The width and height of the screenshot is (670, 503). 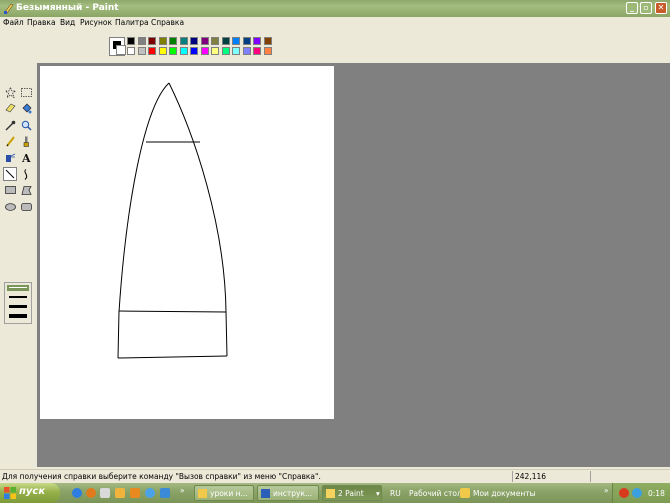 I want to click on curve-tool, so click(x=26, y=174).